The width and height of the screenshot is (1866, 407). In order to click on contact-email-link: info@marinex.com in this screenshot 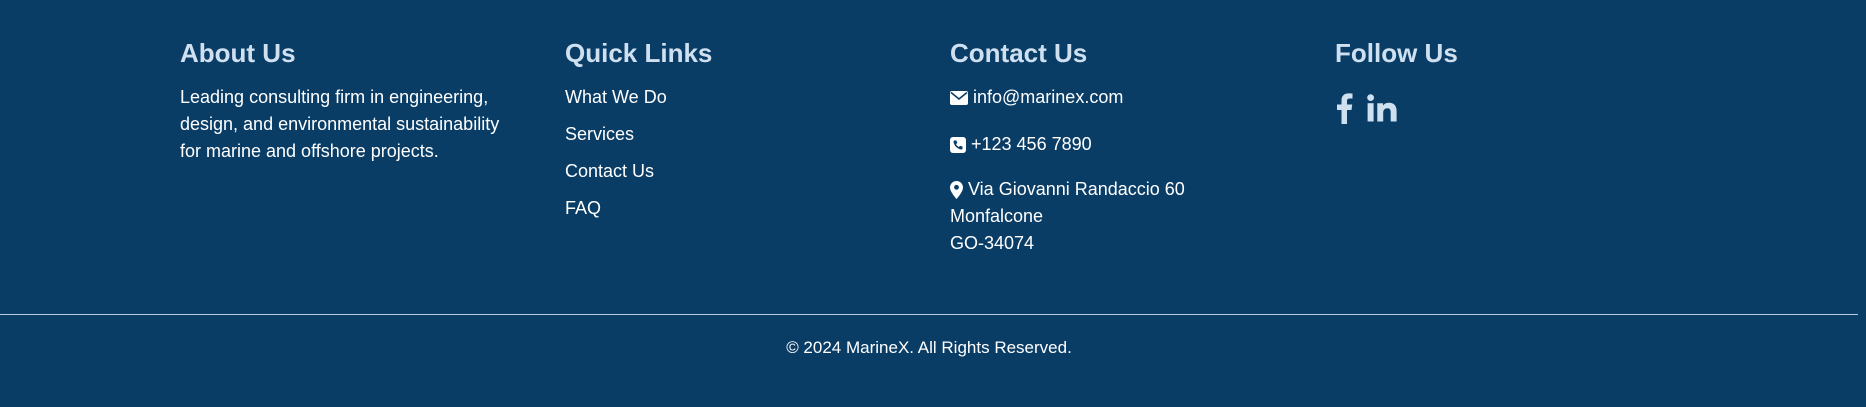, I will do `click(1048, 97)`.